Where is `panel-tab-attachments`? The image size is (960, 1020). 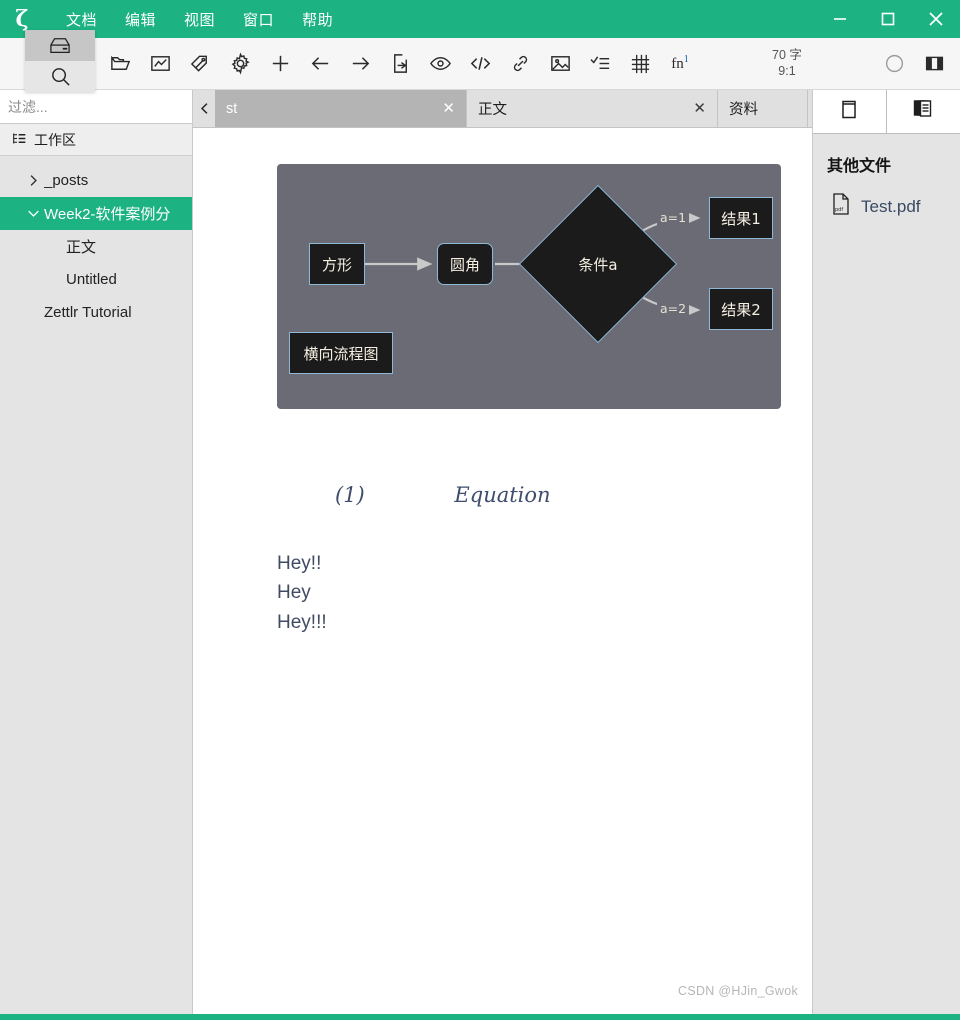 panel-tab-attachments is located at coordinates (850, 111).